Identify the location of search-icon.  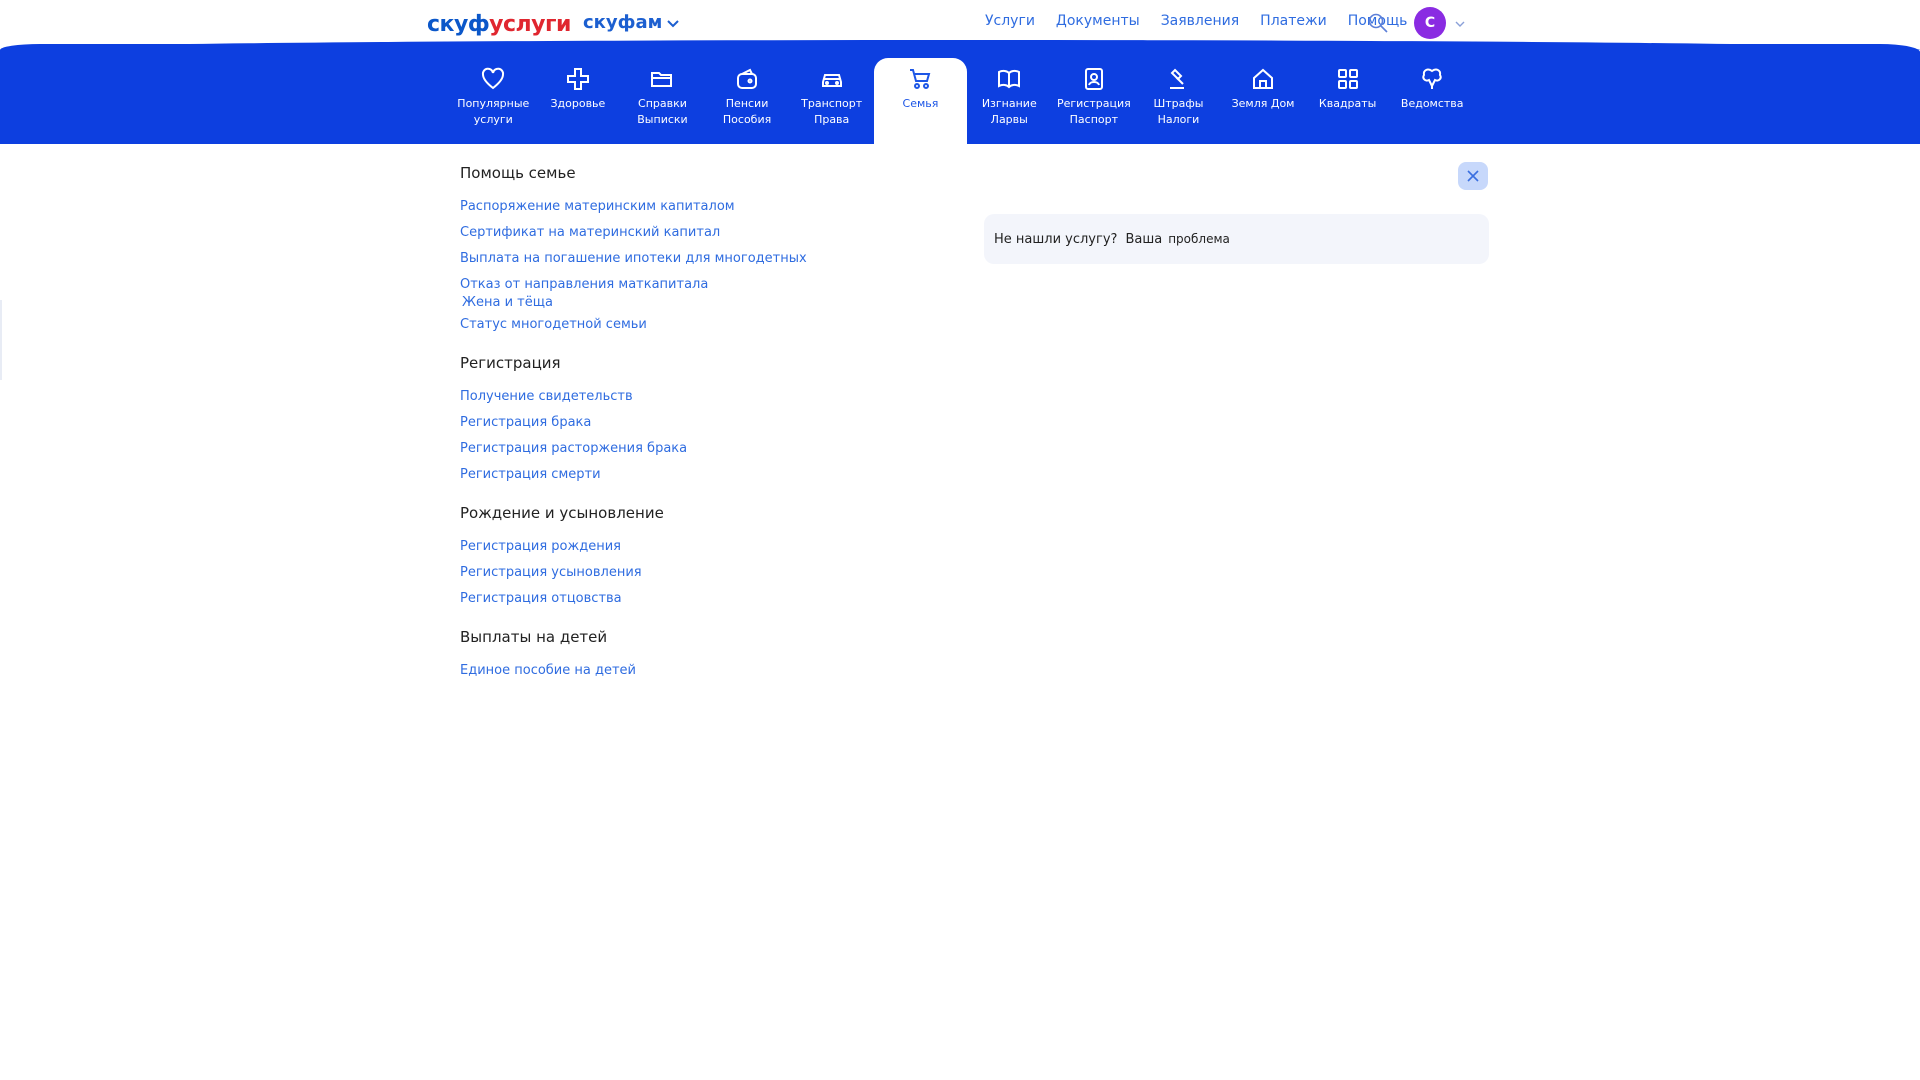
(1378, 23).